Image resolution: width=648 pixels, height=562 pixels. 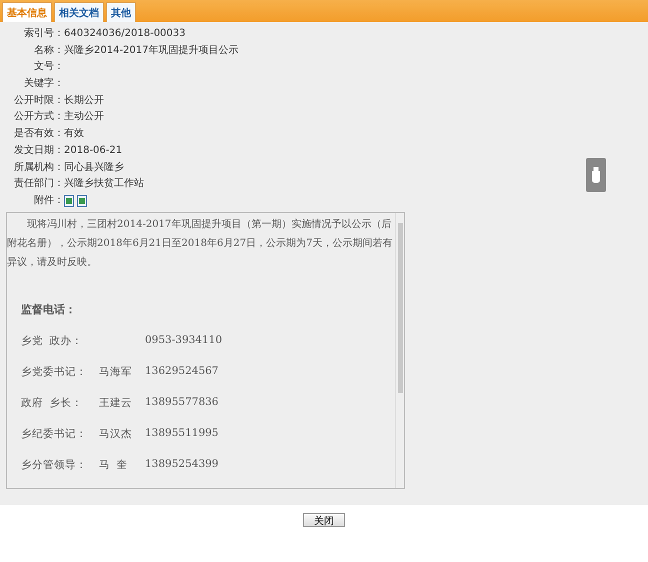 I want to click on contact-name: 马海军, so click(x=116, y=371).